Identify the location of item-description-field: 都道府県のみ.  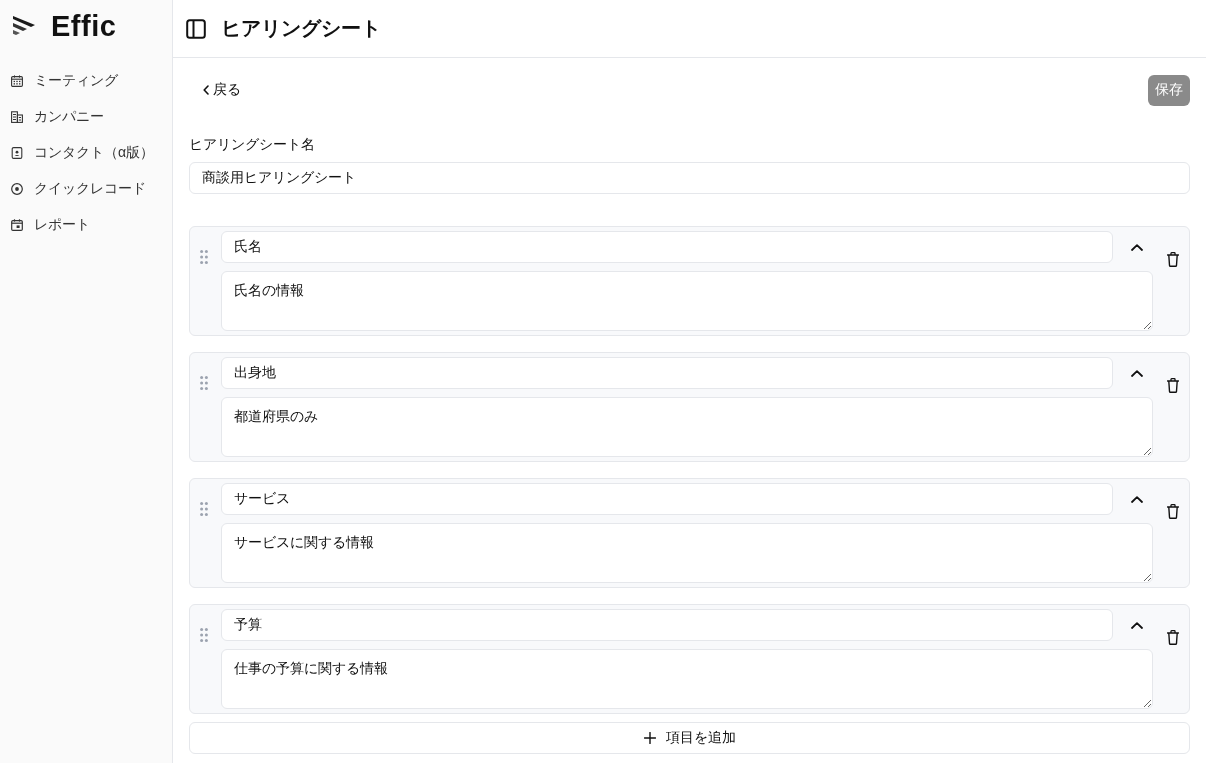
(687, 427).